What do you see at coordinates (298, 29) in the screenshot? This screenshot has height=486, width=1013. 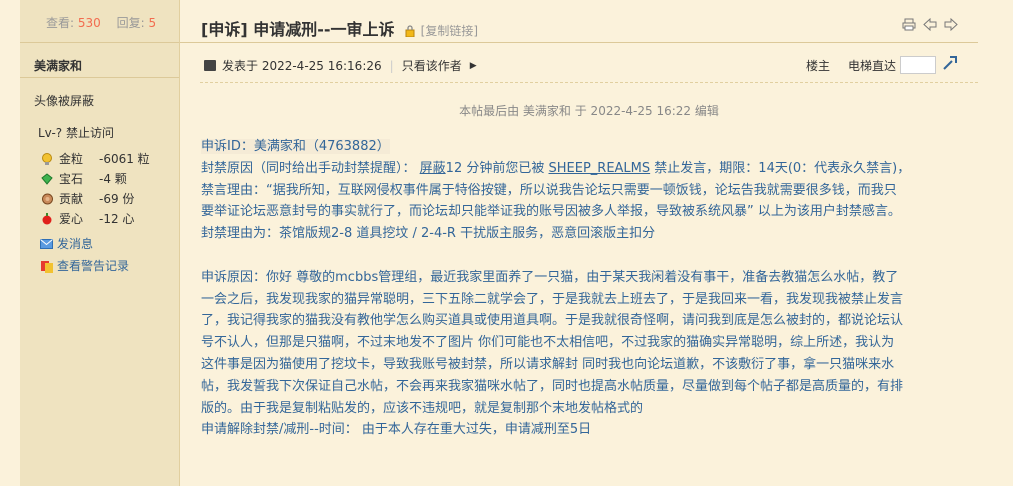 I see `thread-title-text: [申诉] 申请减刑--一审上诉` at bounding box center [298, 29].